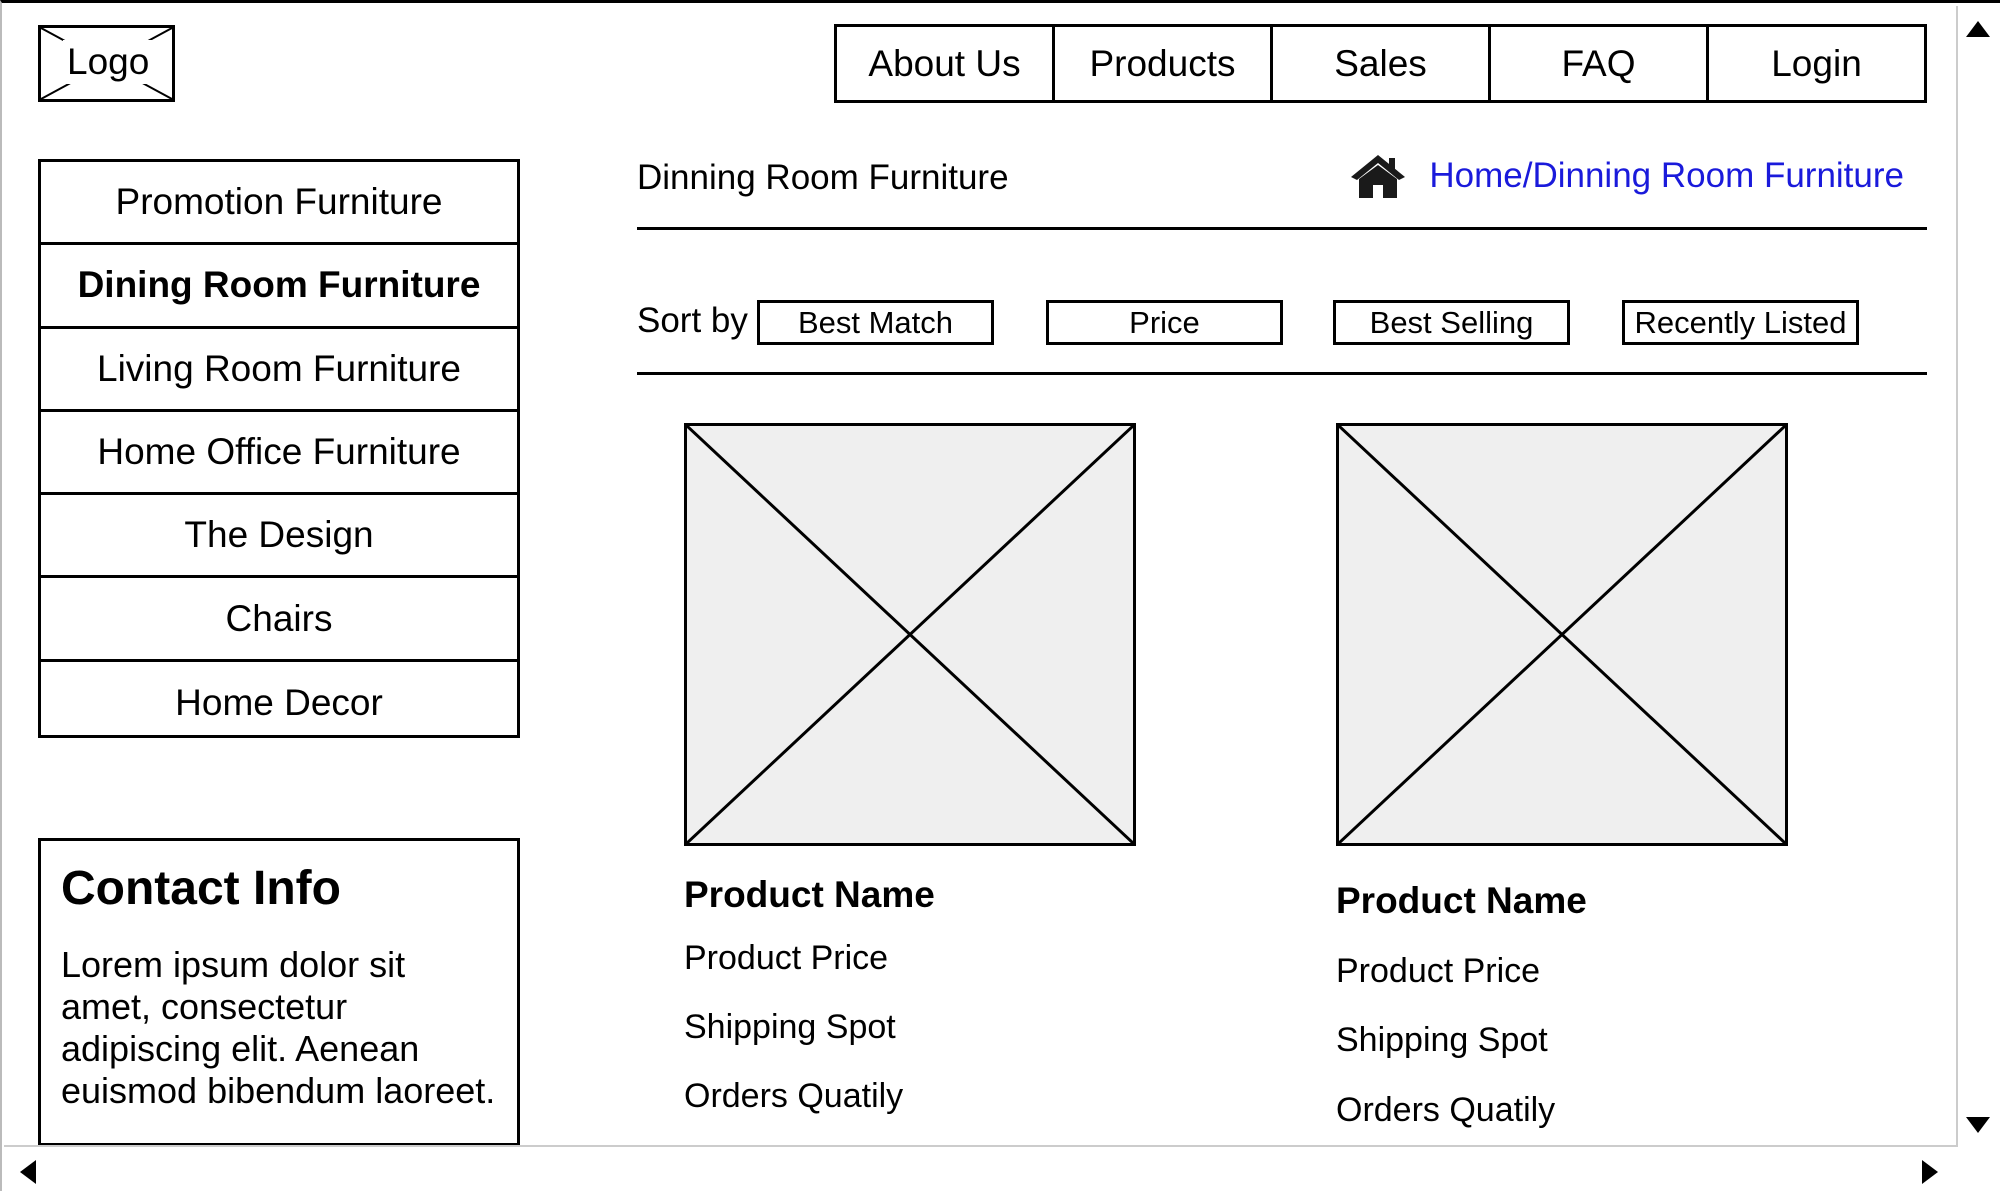 The width and height of the screenshot is (2000, 1191). I want to click on sidebar-item-chairs: Chairs, so click(279, 620).